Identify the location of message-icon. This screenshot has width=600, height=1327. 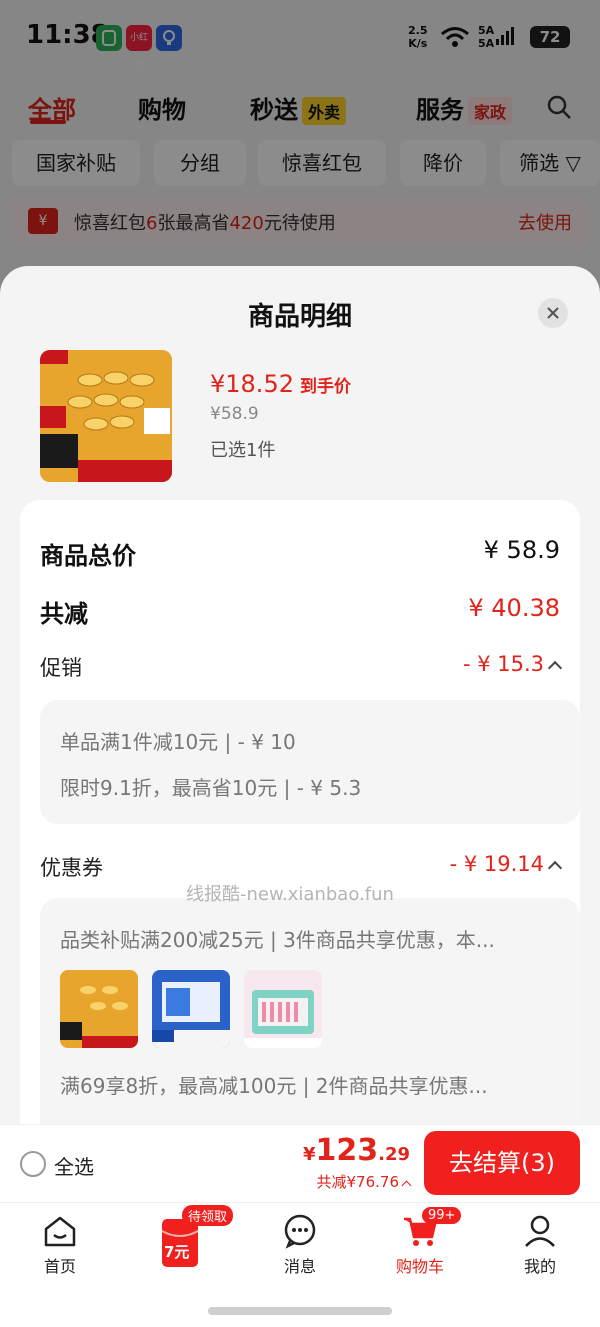
(300, 1231).